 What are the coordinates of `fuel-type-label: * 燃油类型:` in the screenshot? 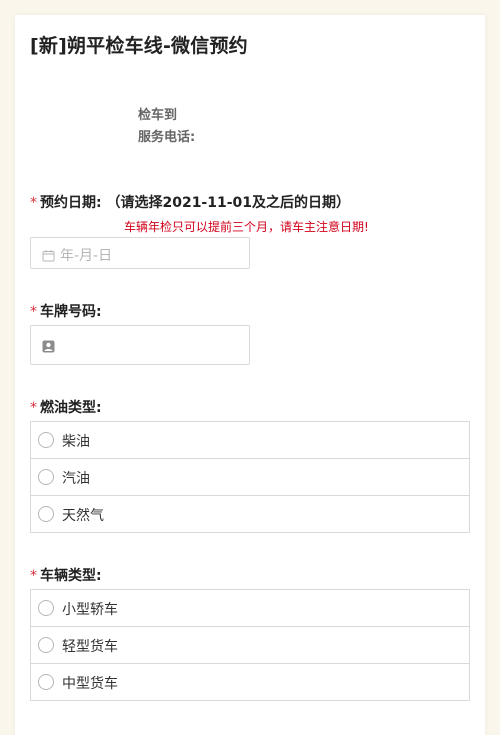 It's located at (66, 407).